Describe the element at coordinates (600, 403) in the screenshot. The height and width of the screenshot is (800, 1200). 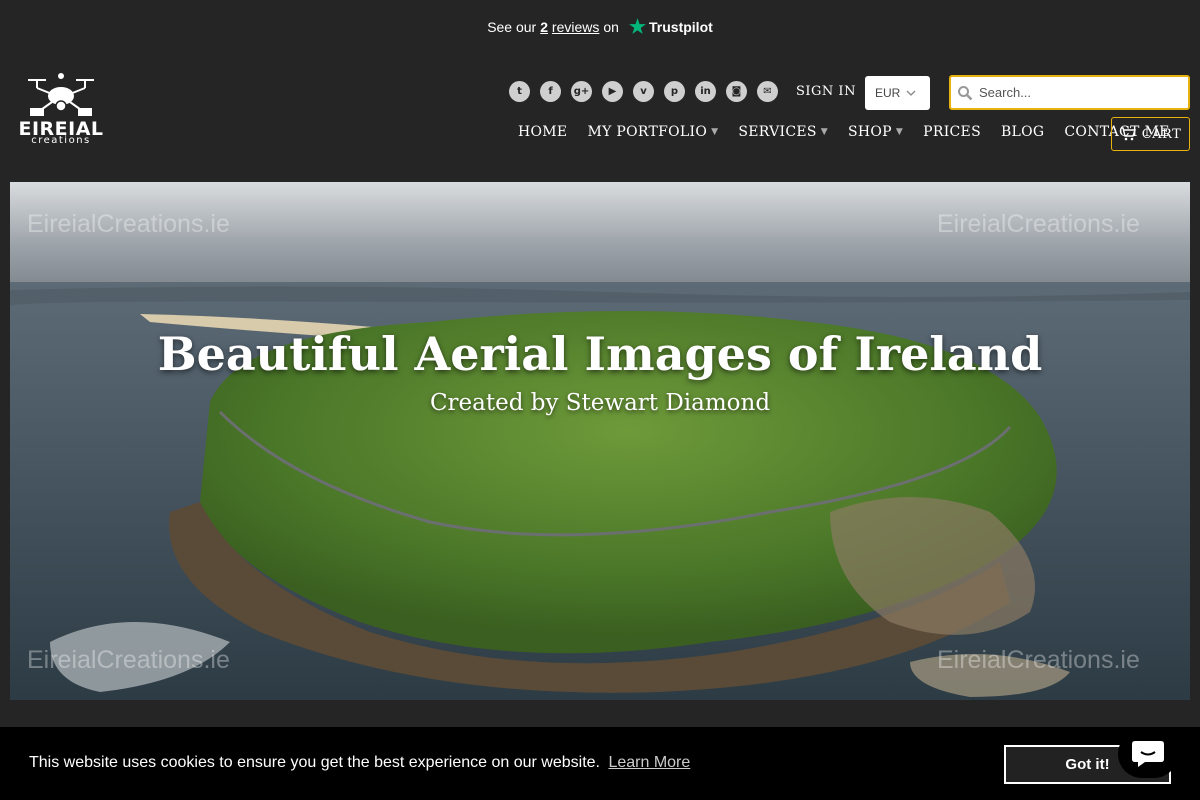
I see `hero-subtitle: Created by Stewart Diamond` at that location.